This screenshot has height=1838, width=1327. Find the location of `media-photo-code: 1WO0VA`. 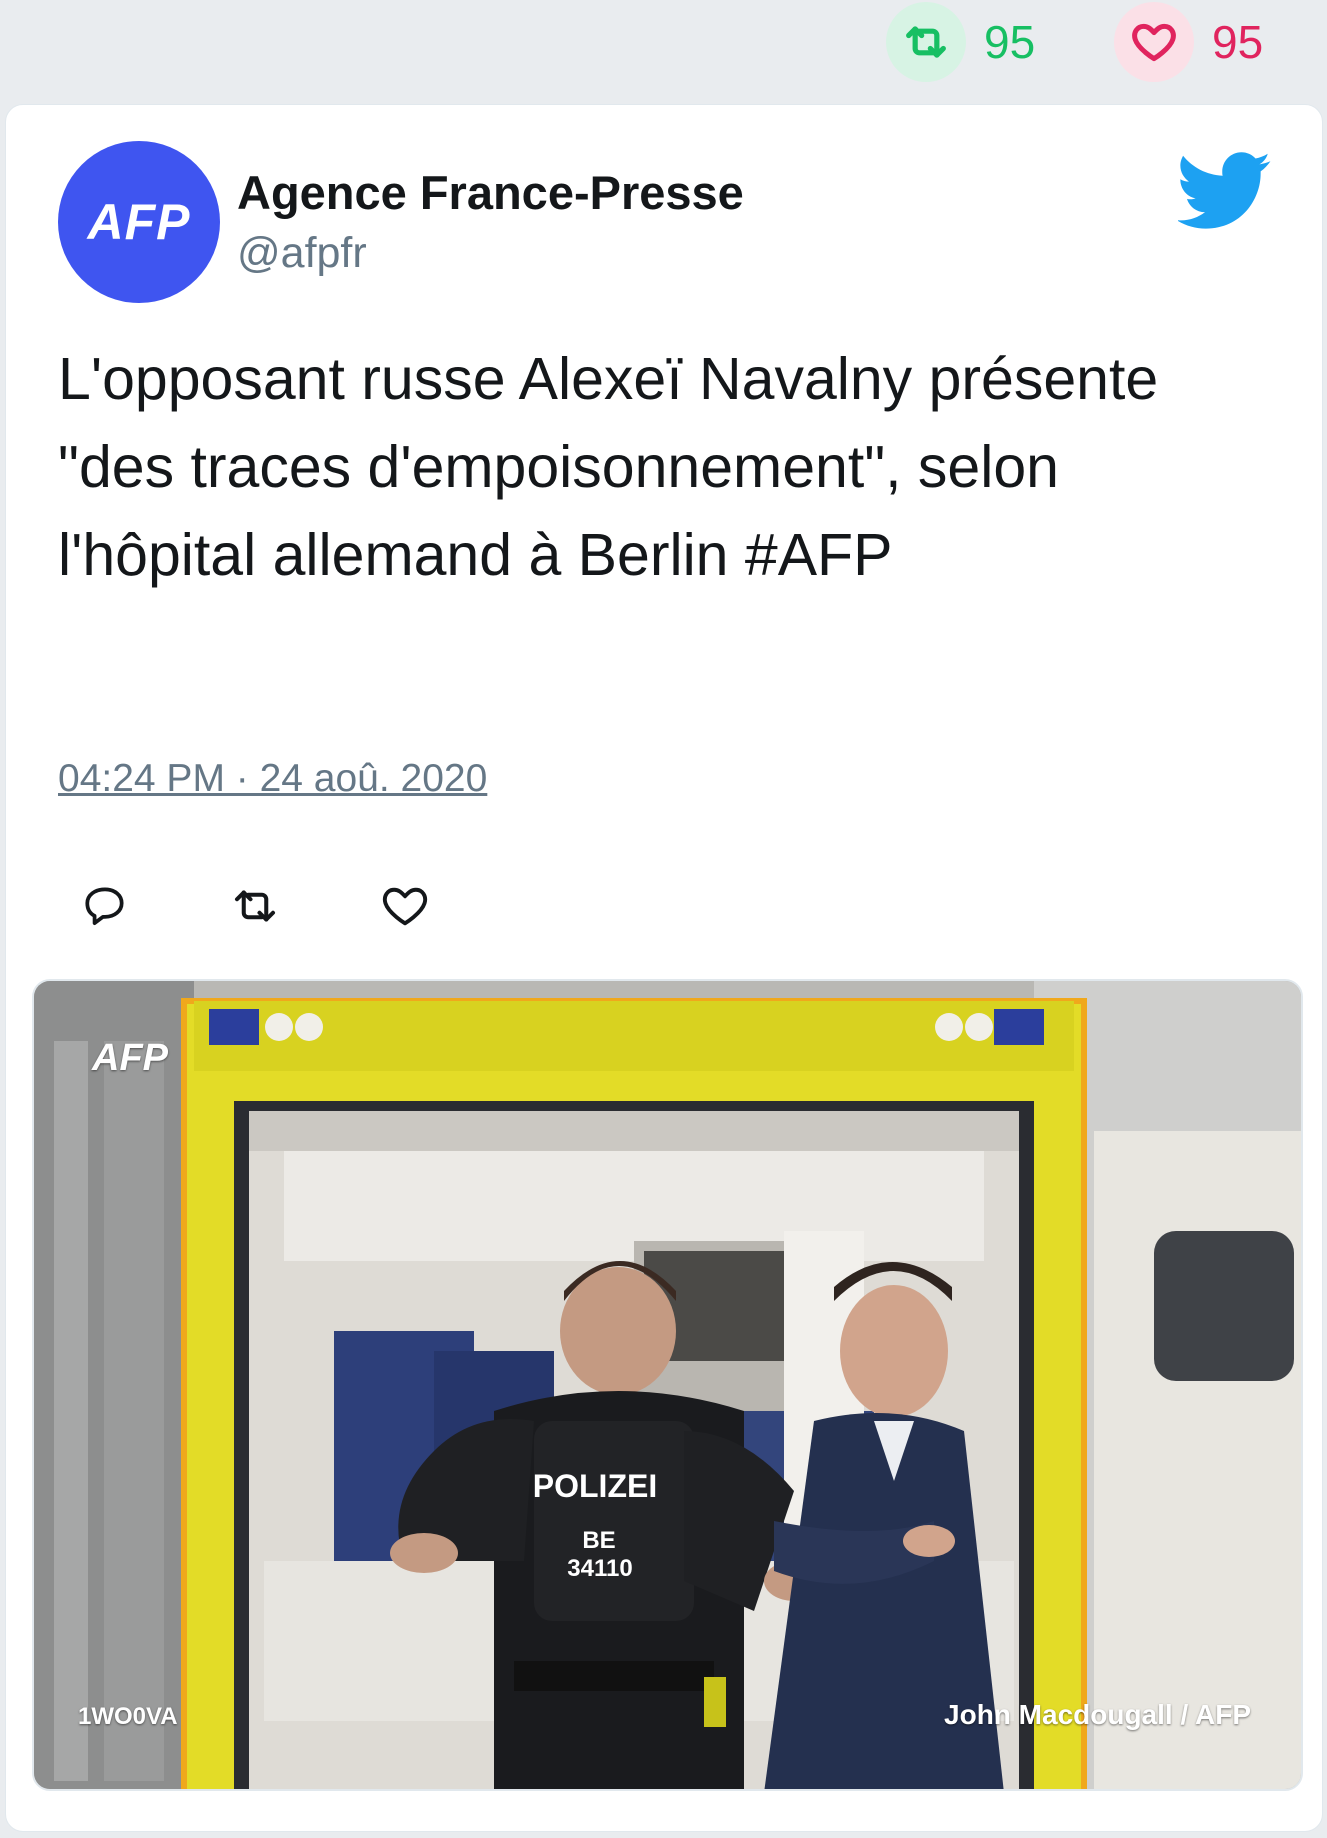

media-photo-code: 1WO0VA is located at coordinates (128, 1716).